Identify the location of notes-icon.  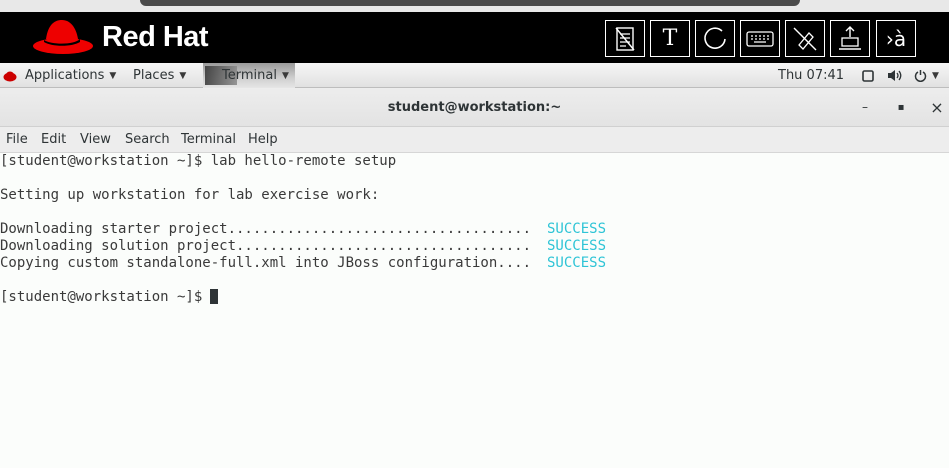
(625, 38).